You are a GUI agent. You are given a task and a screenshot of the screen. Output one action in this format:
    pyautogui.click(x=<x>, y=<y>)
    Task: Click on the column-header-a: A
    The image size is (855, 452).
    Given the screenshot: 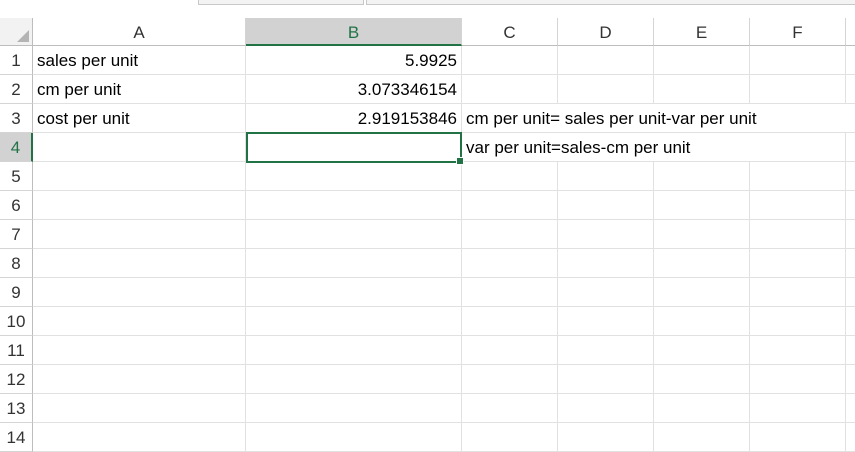 What is the action you would take?
    pyautogui.click(x=139, y=32)
    